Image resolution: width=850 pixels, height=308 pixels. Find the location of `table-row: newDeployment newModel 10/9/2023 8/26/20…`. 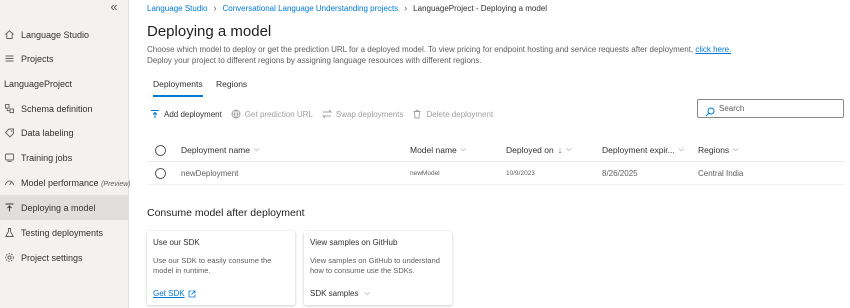

table-row: newDeployment newModel 10/9/2023 8/26/20… is located at coordinates (496, 173).